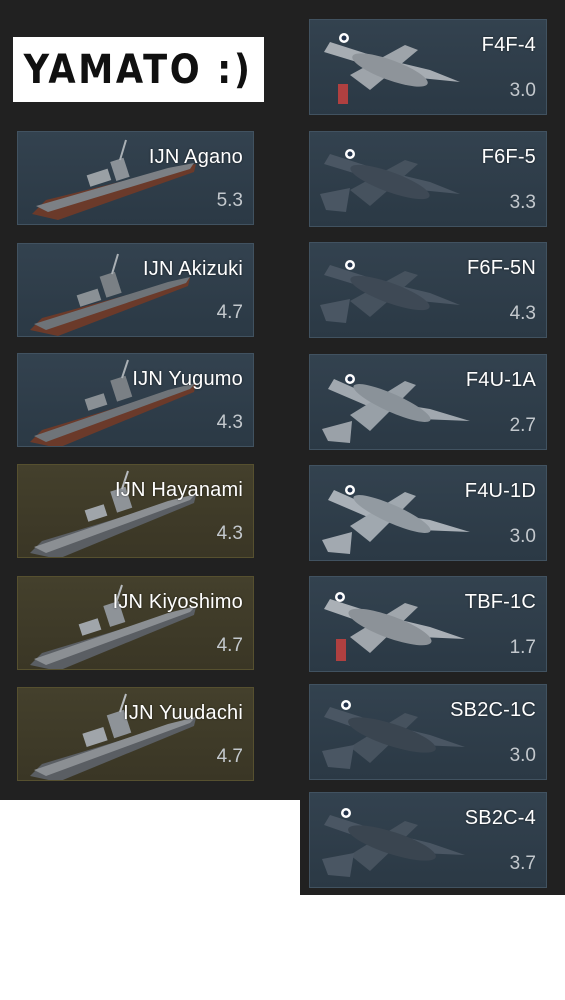 The image size is (565, 1000). What do you see at coordinates (135, 511) in the screenshot?
I see `ship-card-hayanami: IJN Hayanami 4.3` at bounding box center [135, 511].